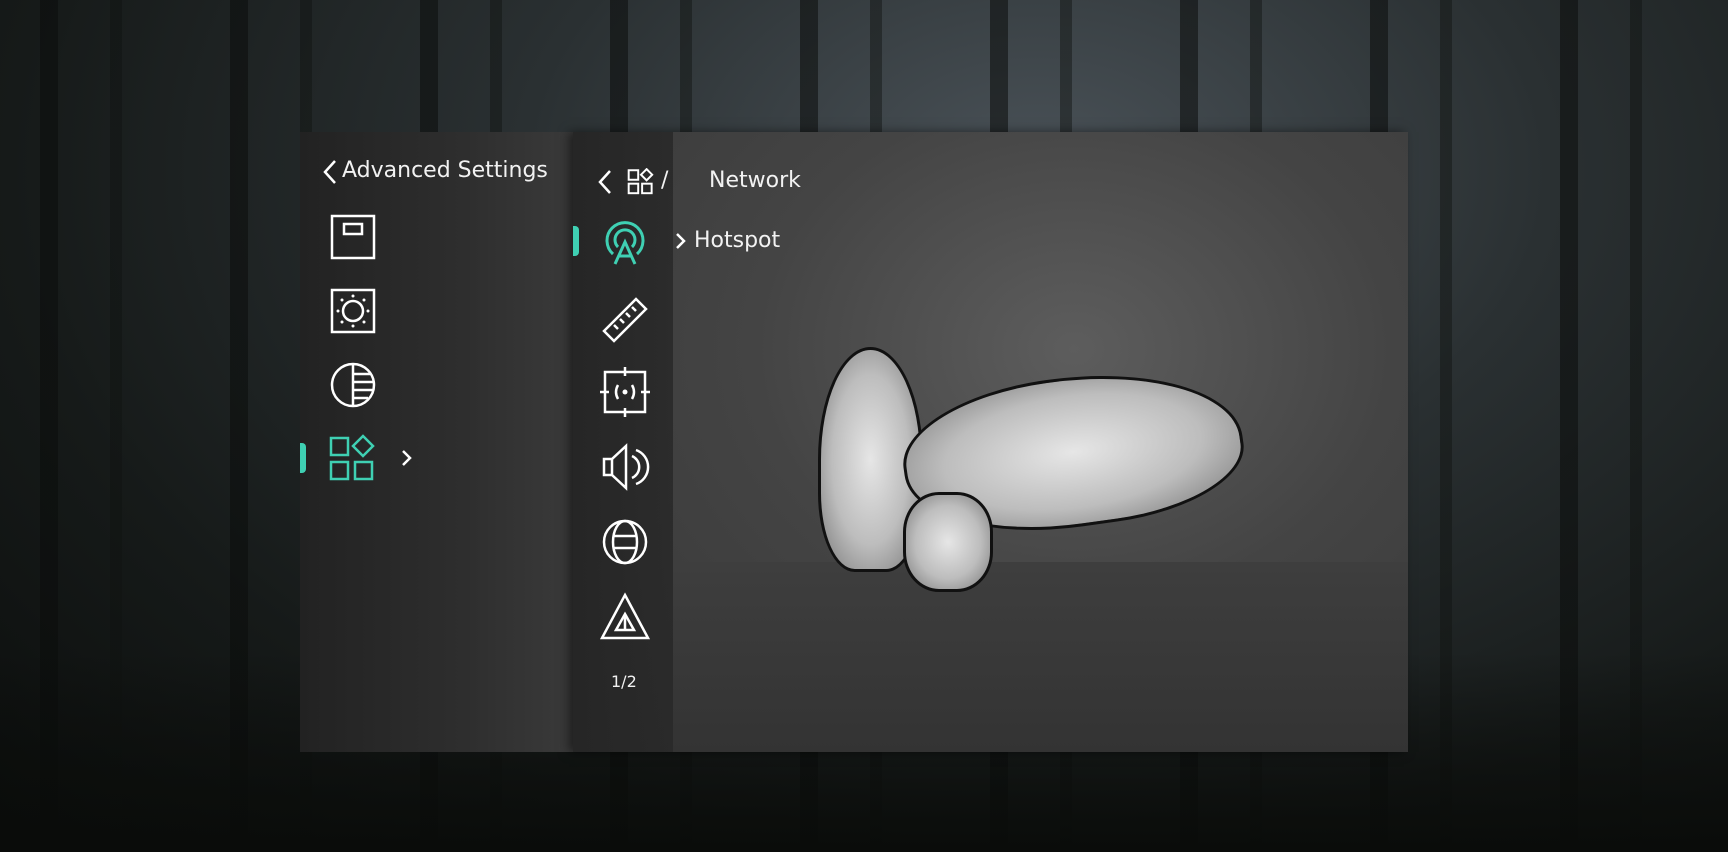 This screenshot has height=852, width=1728. I want to click on advanced-settings-panel: Advanced Settings ›, so click(437, 442).